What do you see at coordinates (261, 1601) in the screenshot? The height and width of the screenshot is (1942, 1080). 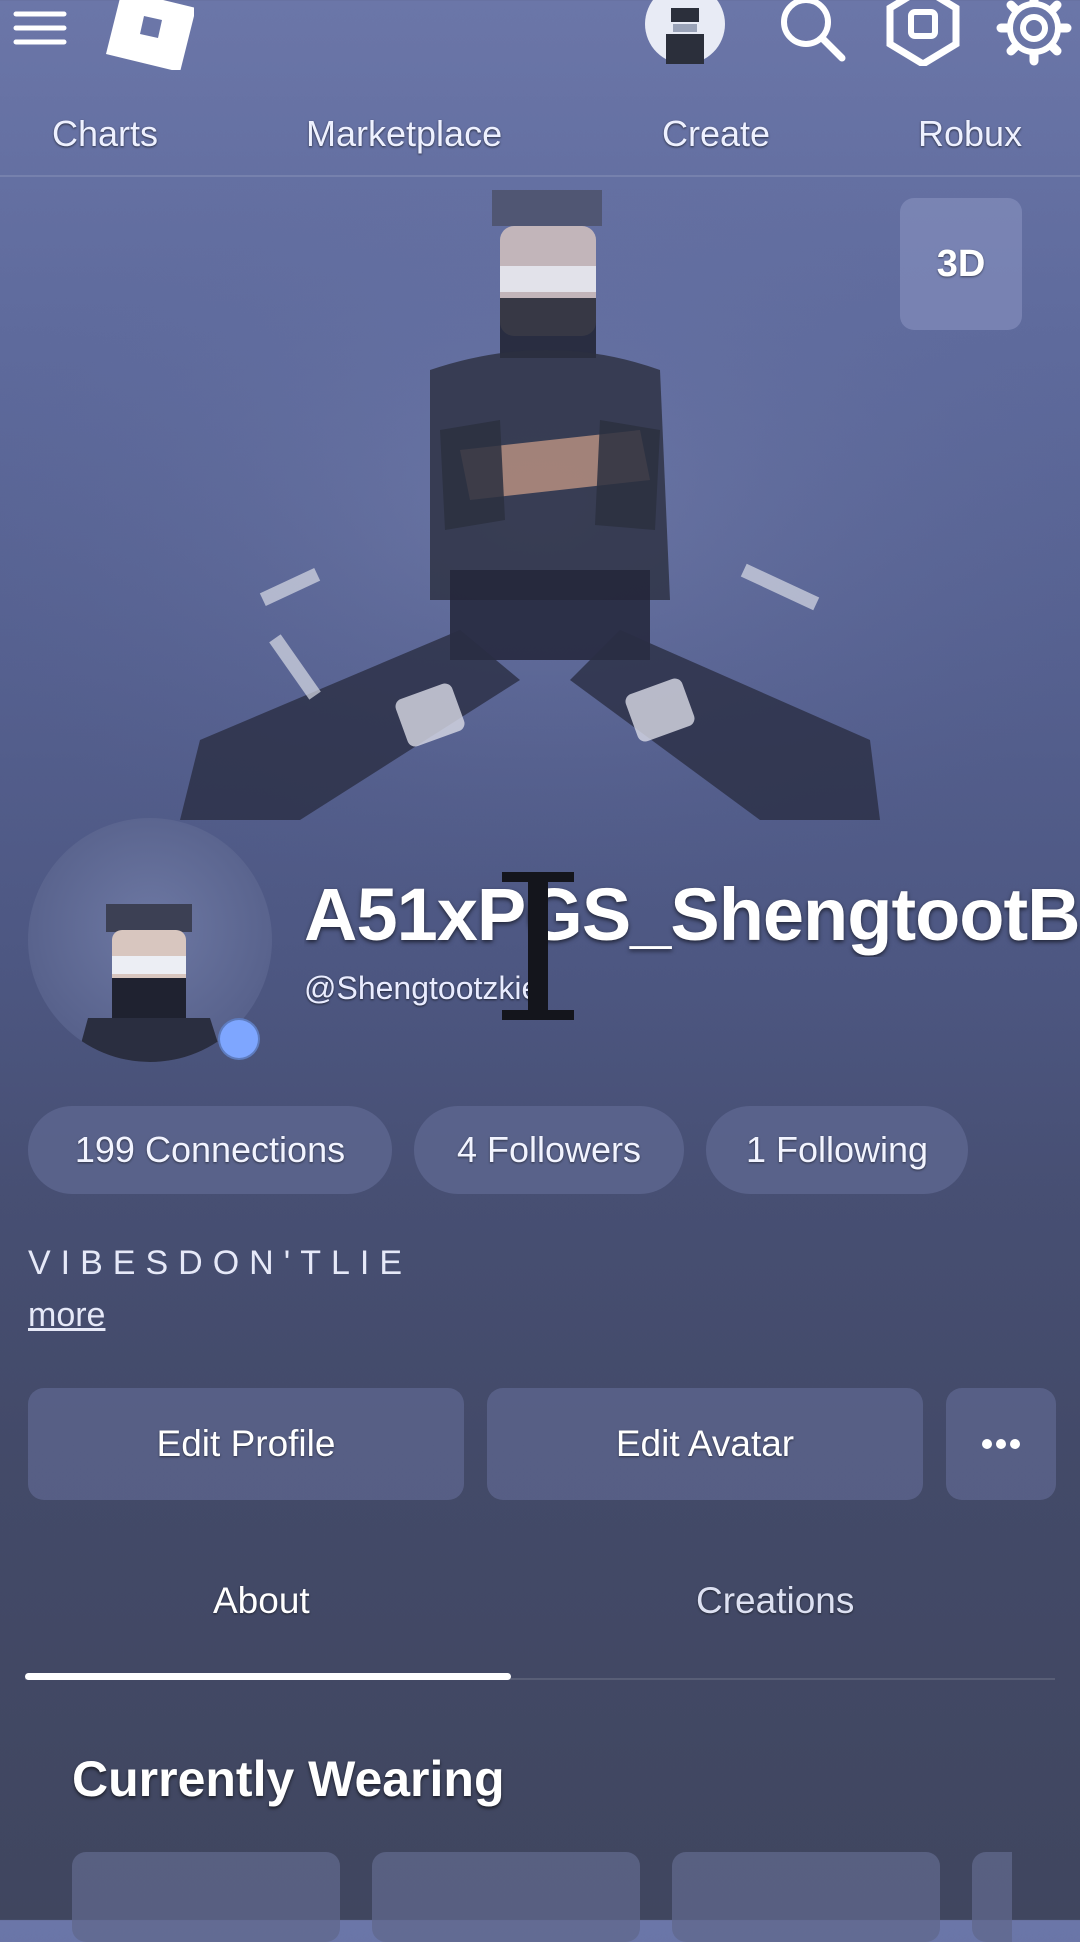 I see `tab-about: About` at bounding box center [261, 1601].